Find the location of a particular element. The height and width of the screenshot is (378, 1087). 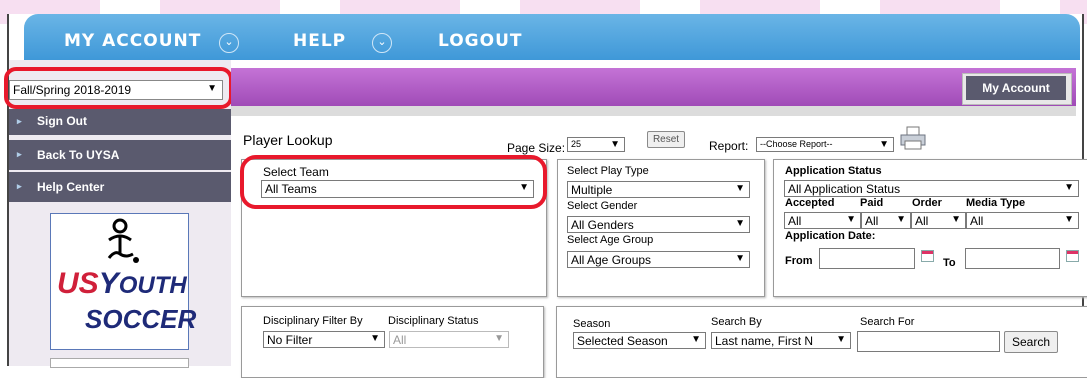

report-value: --Choose Report-- is located at coordinates (796, 144).